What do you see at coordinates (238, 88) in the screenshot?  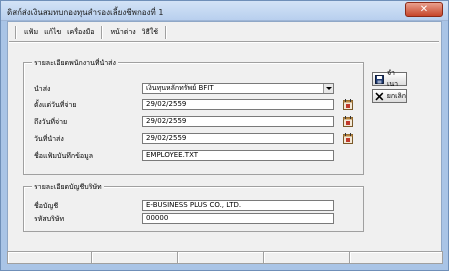 I see `deliver-select: เงินทุนหลักทรัพย์ BFIT` at bounding box center [238, 88].